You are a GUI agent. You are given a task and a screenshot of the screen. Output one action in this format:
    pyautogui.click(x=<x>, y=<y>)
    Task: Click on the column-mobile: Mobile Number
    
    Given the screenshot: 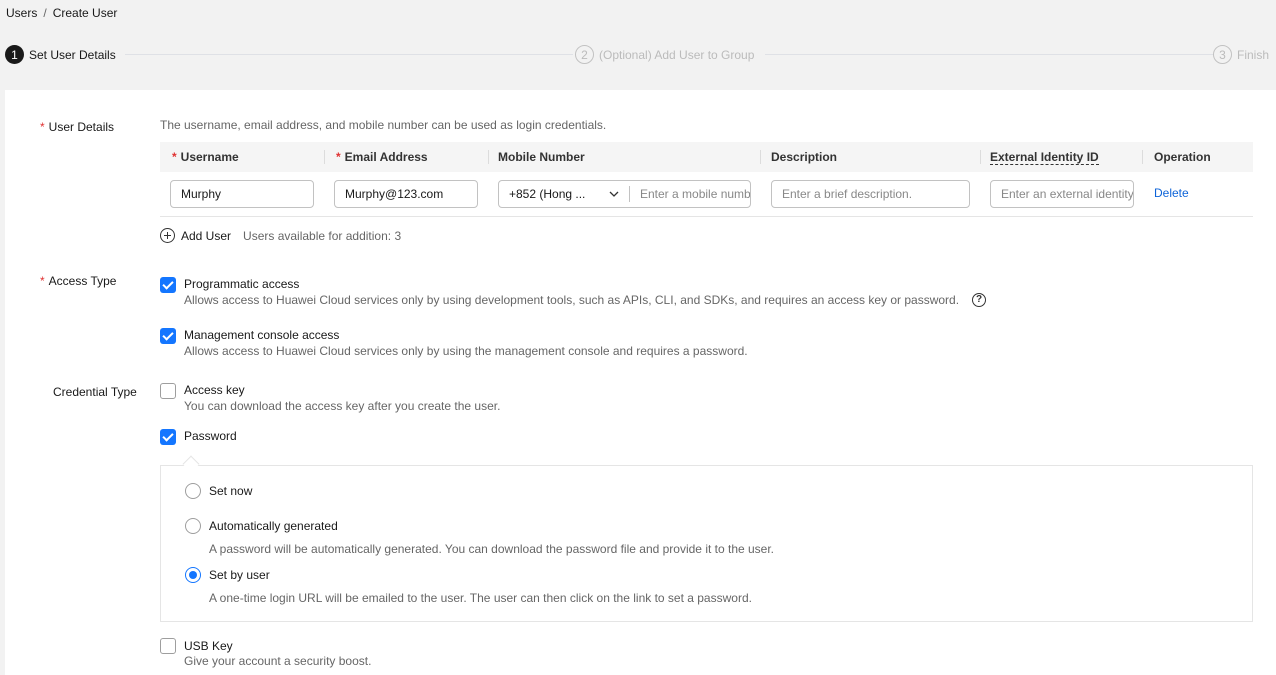 What is the action you would take?
    pyautogui.click(x=541, y=157)
    